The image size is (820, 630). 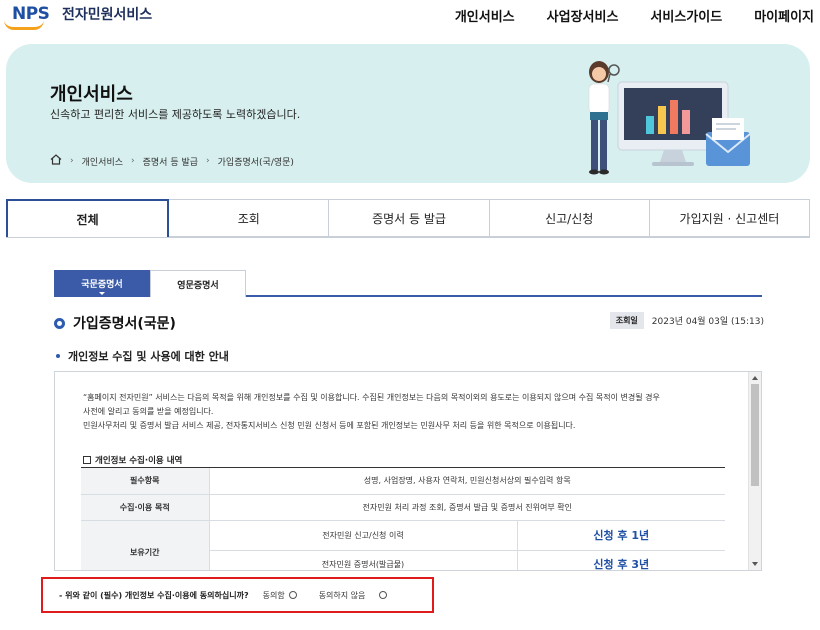 I want to click on banner-subtitle: 신속하고 편리한 서비스를 제공하도록 노력하겠습니다., so click(x=175, y=114).